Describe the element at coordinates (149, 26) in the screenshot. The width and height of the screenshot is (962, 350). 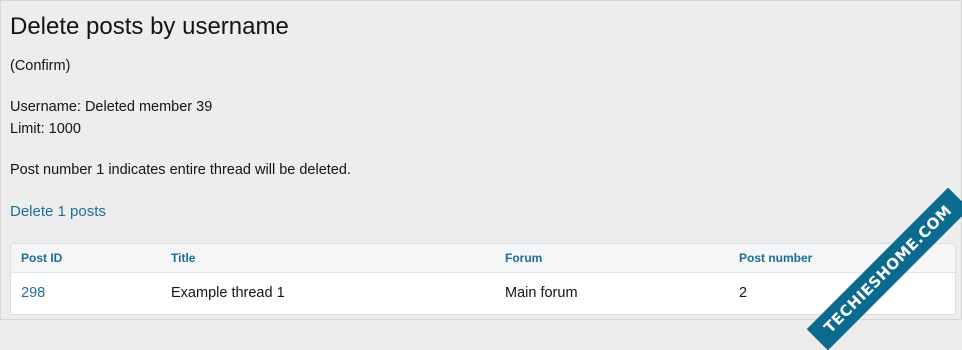
I see `page-title: Delete posts by username` at that location.